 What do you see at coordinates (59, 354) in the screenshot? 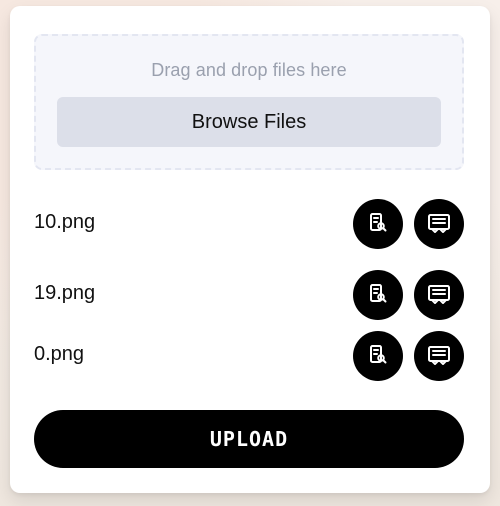
I see `file-name: 0.png` at bounding box center [59, 354].